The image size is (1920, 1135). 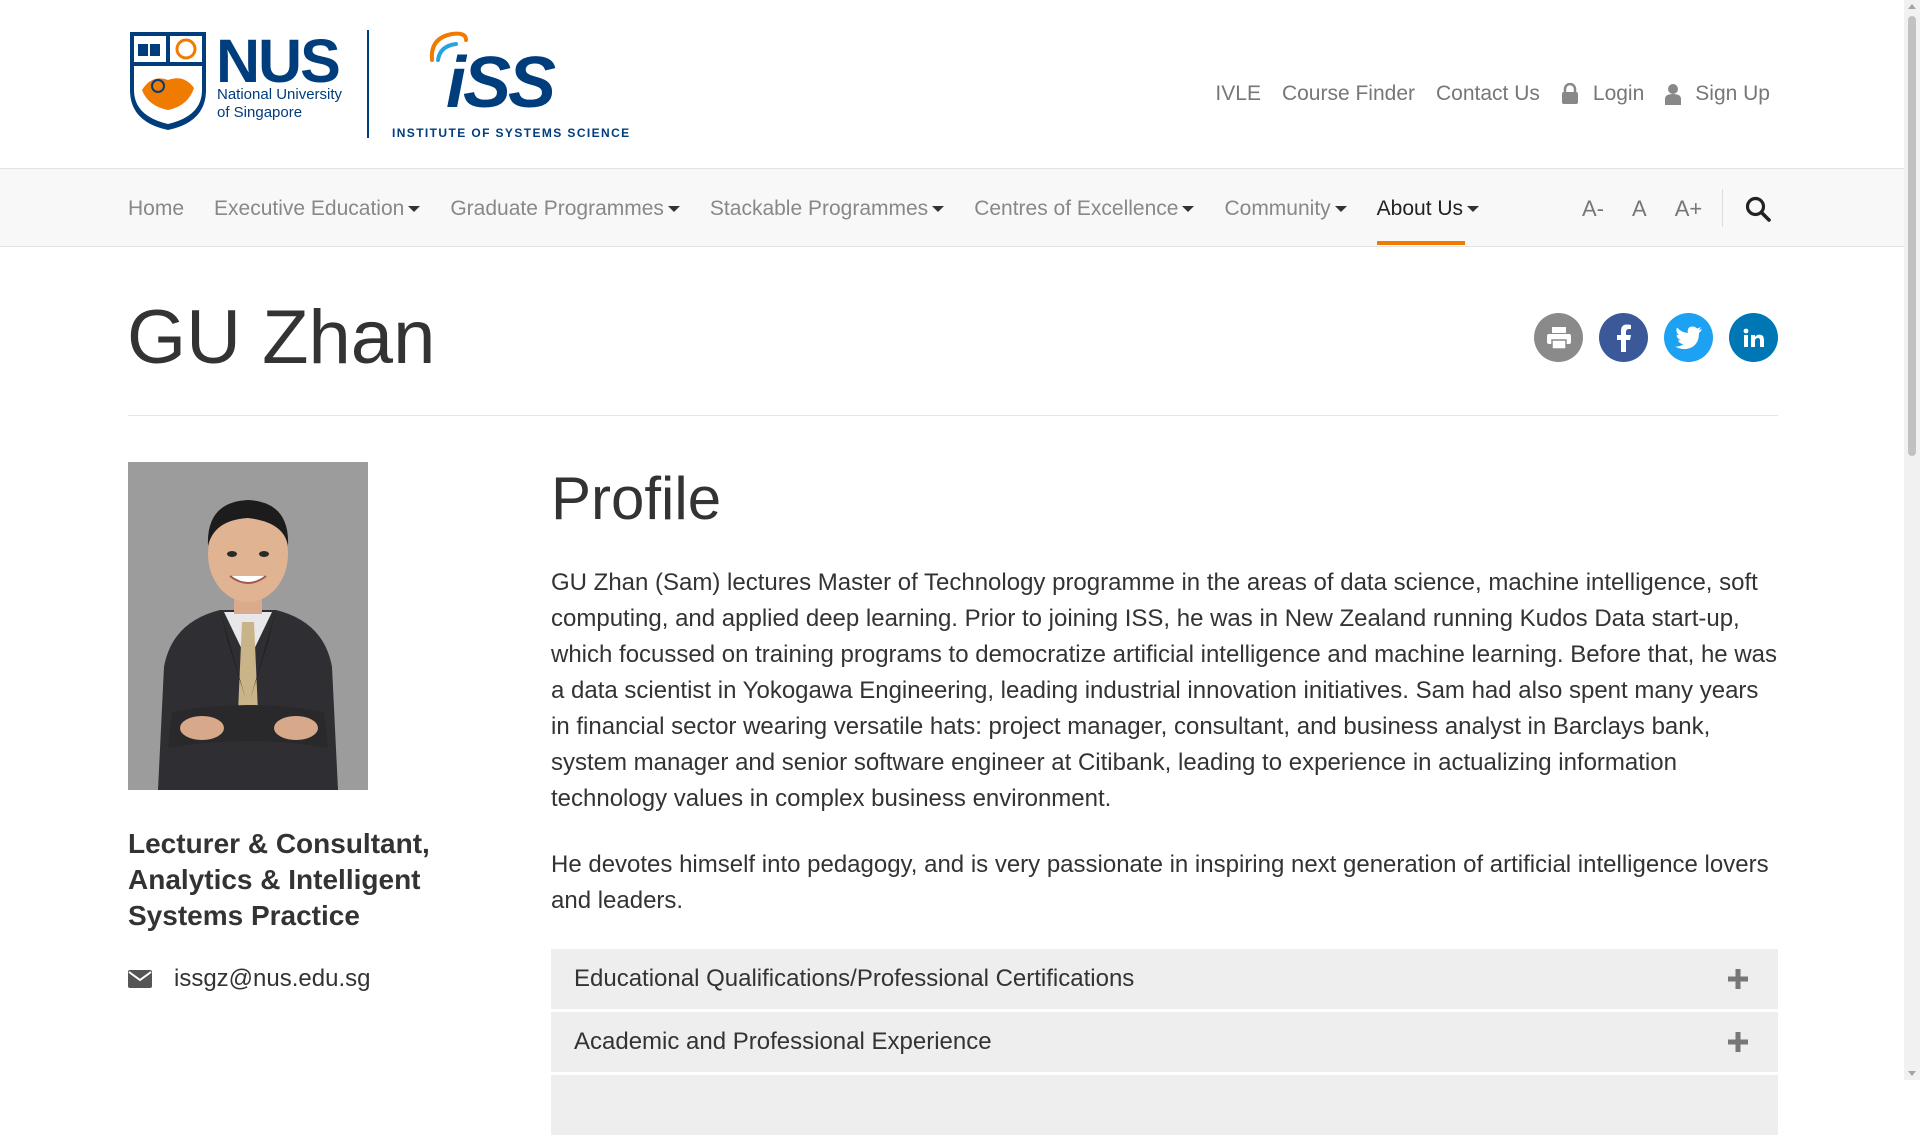 I want to click on nav-item-label: Community, so click(x=1277, y=208).